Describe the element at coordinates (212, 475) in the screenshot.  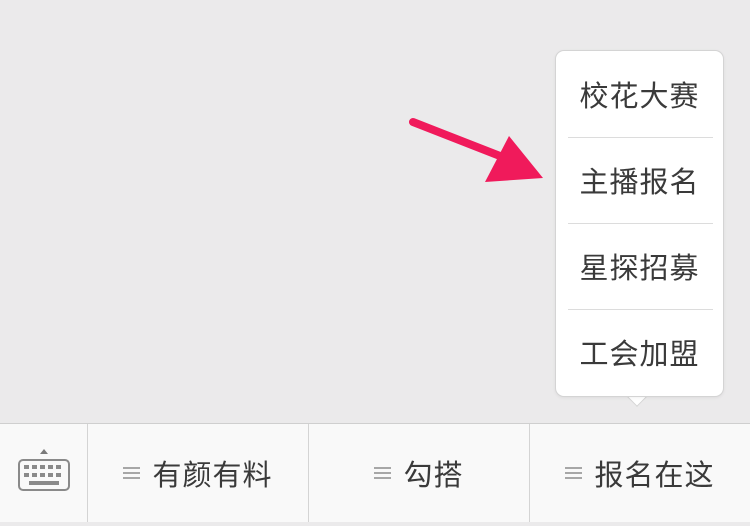
I see `menu-tab-label: 有颜有料` at that location.